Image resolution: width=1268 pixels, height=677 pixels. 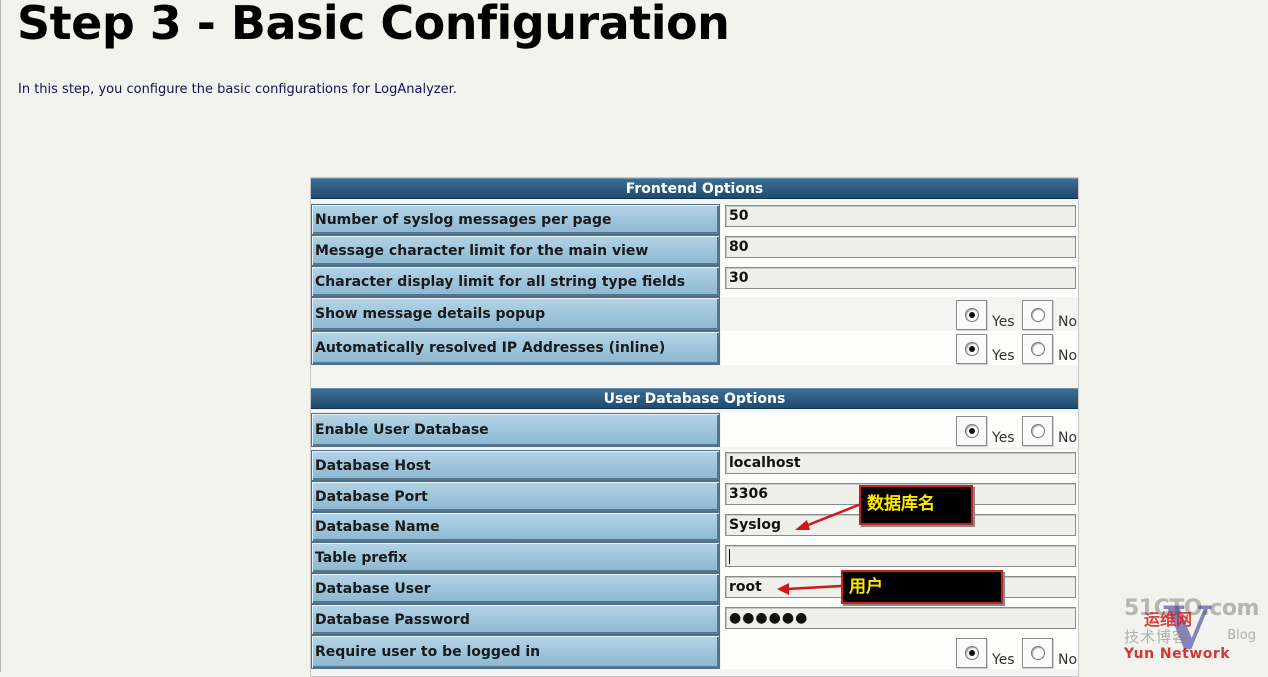 I want to click on db-user-annotation: 用户, so click(x=922, y=587).